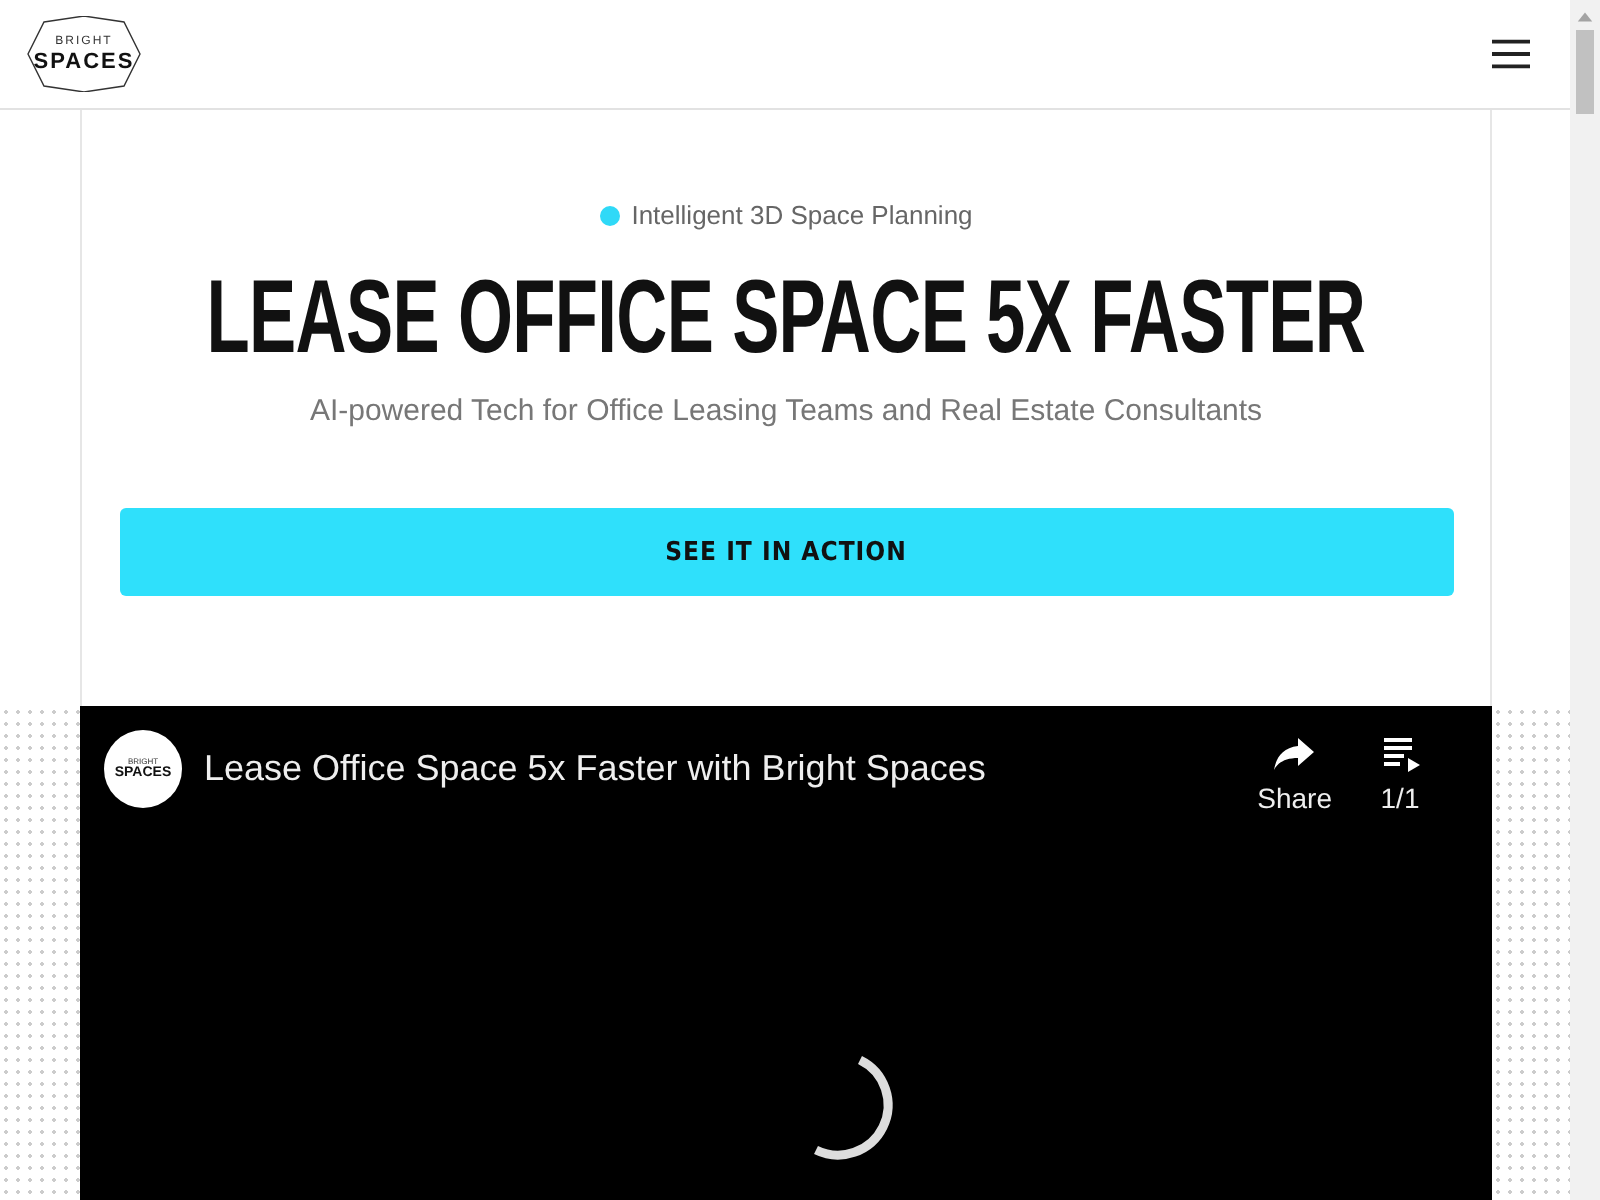  Describe the element at coordinates (786, 411) in the screenshot. I see `hero-subtitle: AI-powered Tech for Office Leasing Teams and Real Estate Consultants` at that location.